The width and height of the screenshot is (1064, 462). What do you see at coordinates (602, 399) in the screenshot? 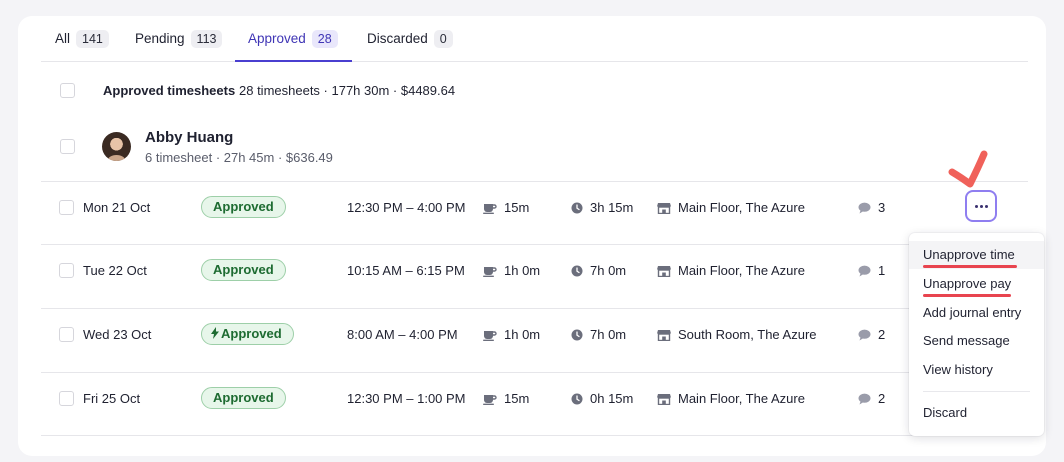
I see `row-duration: 0h 15m` at bounding box center [602, 399].